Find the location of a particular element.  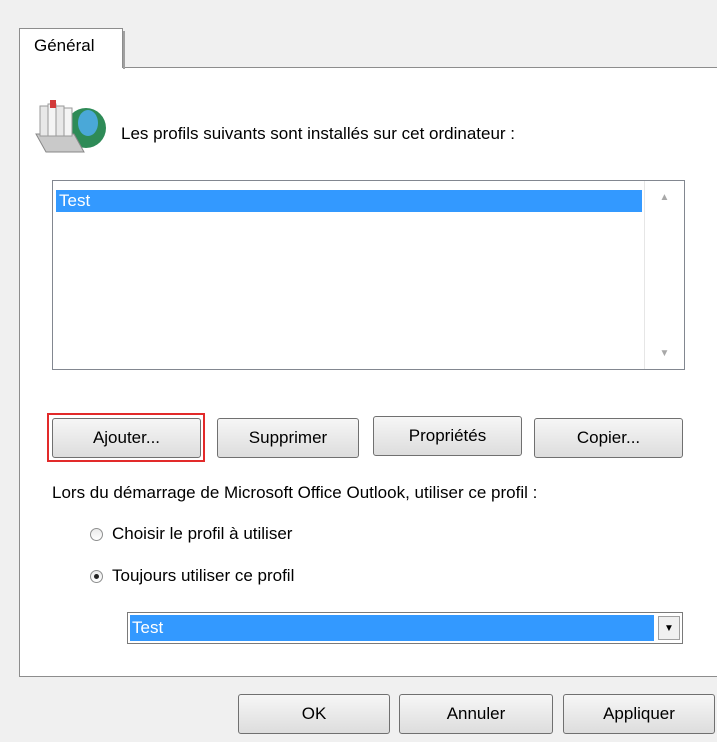

radio-always-use-profile: Toujours utiliser ce profil is located at coordinates (192, 576).